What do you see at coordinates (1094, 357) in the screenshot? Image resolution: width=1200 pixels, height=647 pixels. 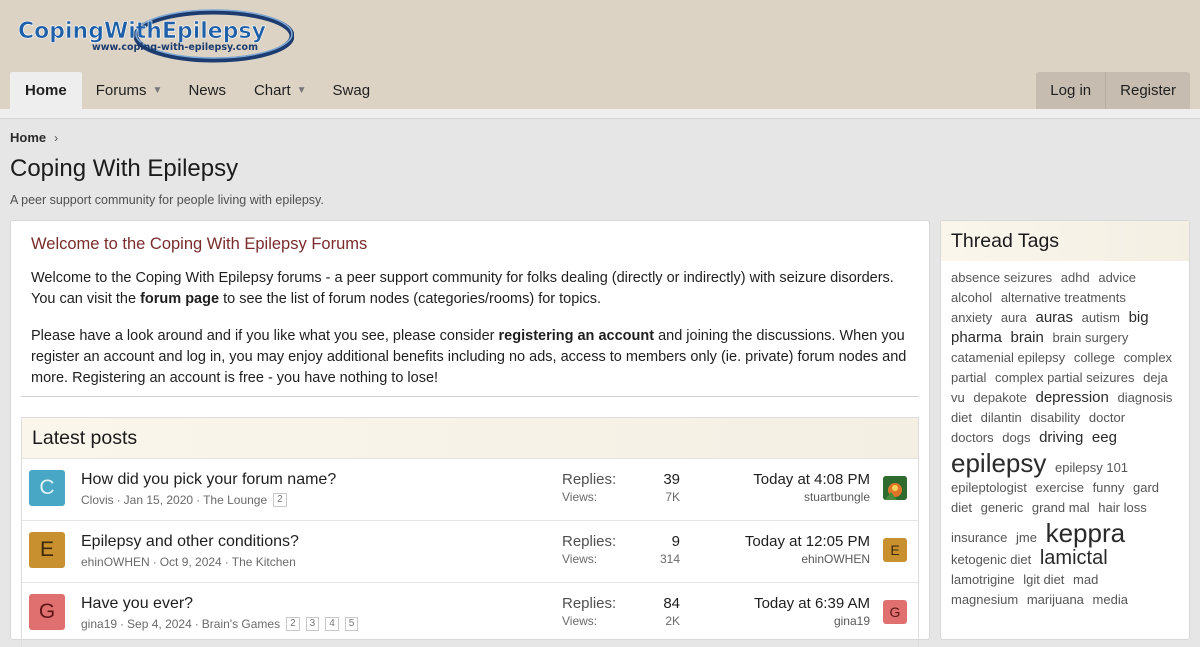 I see `thread-tag: college` at bounding box center [1094, 357].